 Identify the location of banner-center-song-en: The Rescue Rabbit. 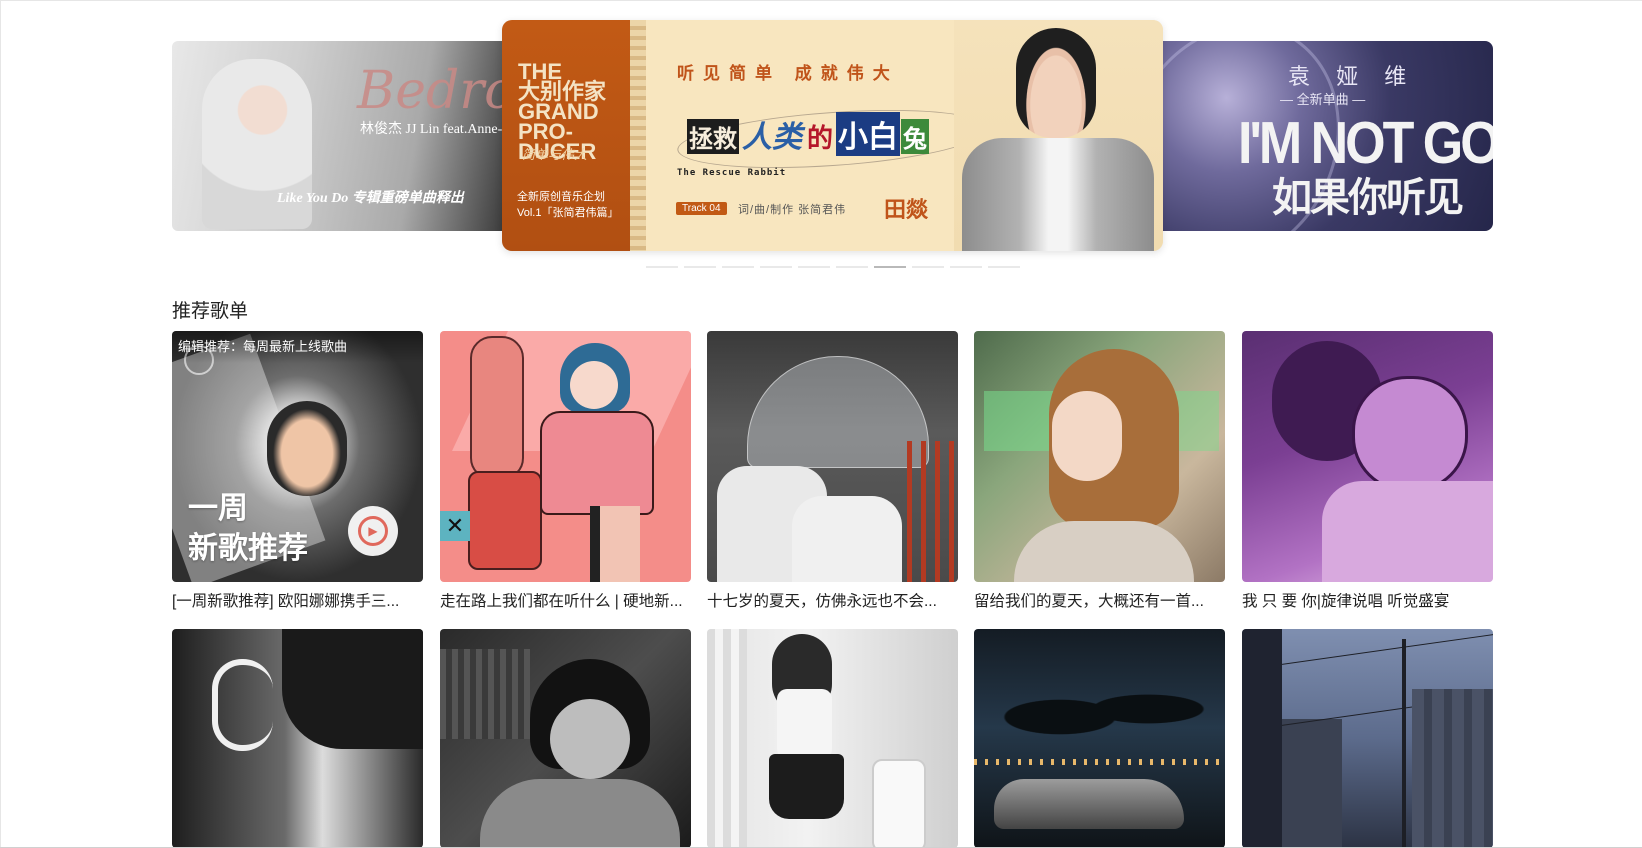
(732, 173).